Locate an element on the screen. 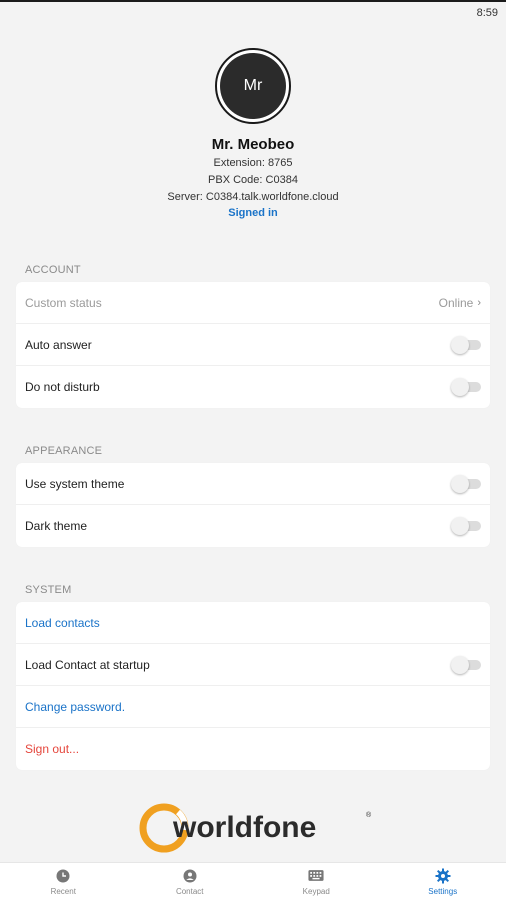  load-contacts-row: Load contacts is located at coordinates (253, 623).